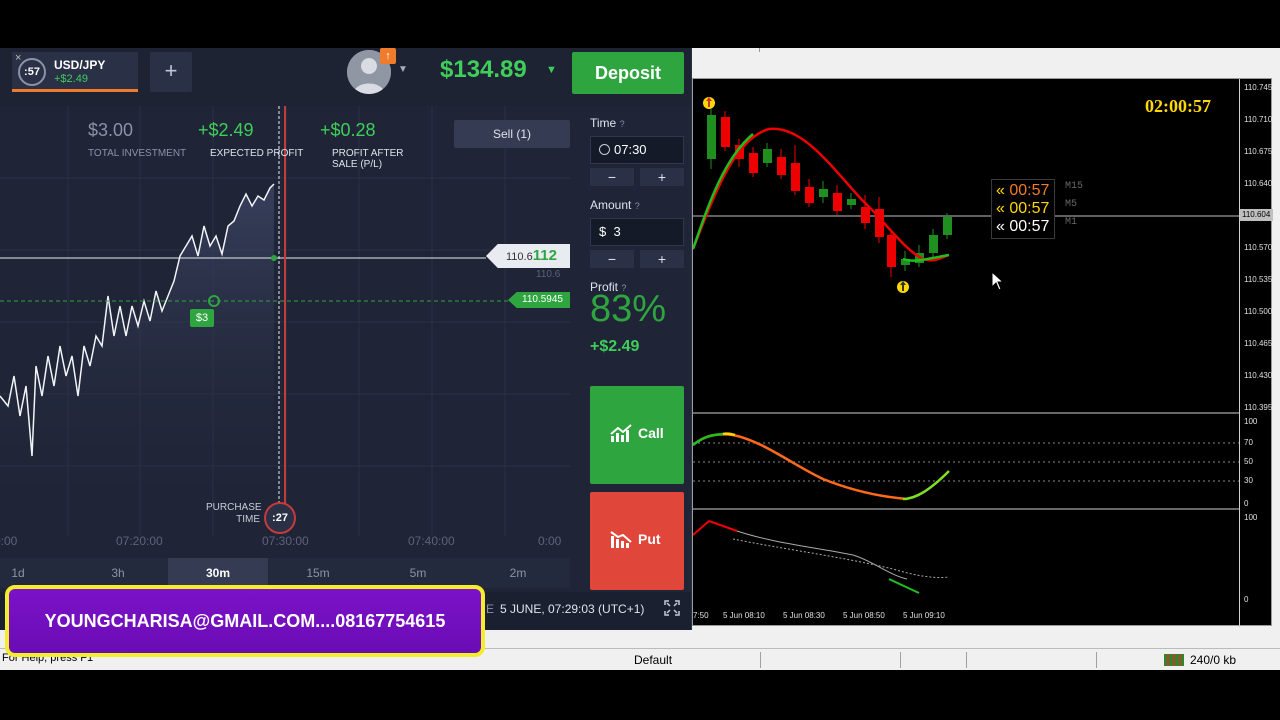 The image size is (1280, 720). I want to click on footer-prefix: E, so click(490, 609).